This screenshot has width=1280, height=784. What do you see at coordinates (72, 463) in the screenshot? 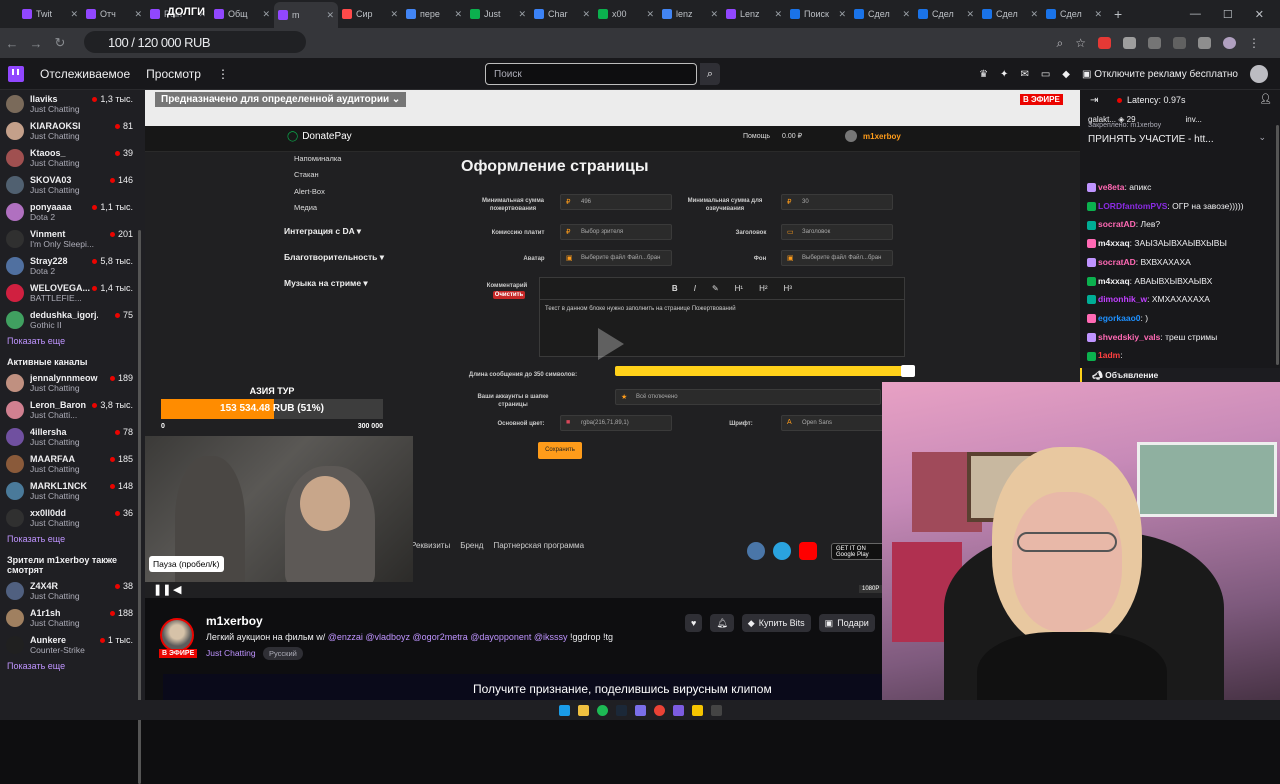
I see `sidebar-channel: MAARFAA Just Chatting 185` at bounding box center [72, 463].